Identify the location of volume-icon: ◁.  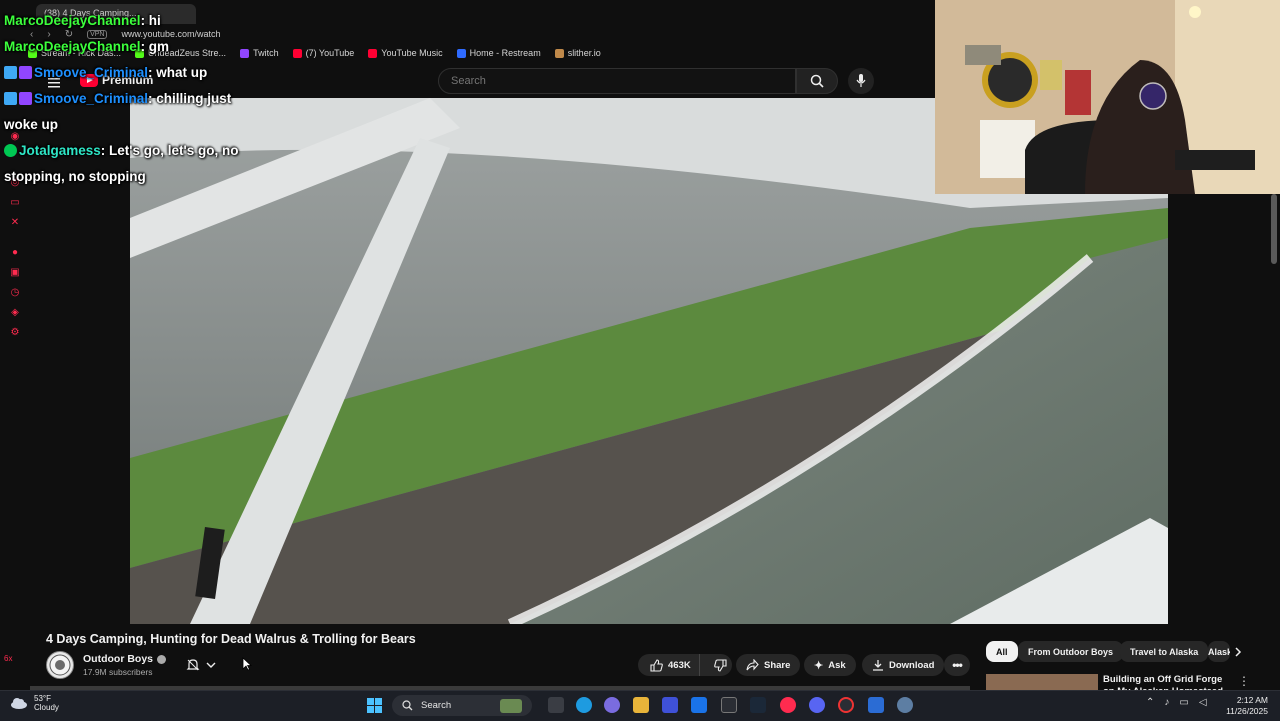
(1203, 702).